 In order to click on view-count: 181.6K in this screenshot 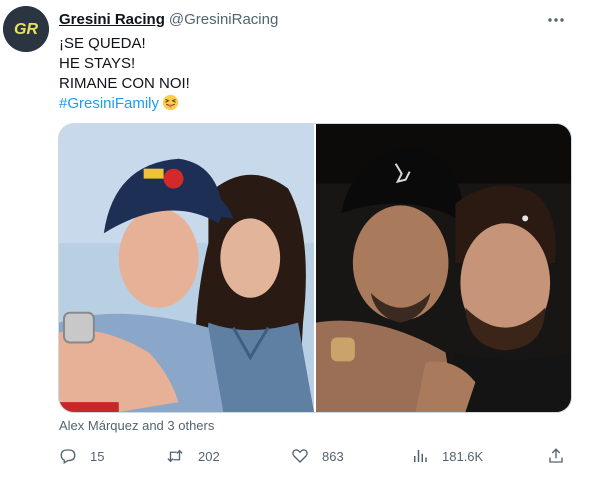, I will do `click(463, 456)`.